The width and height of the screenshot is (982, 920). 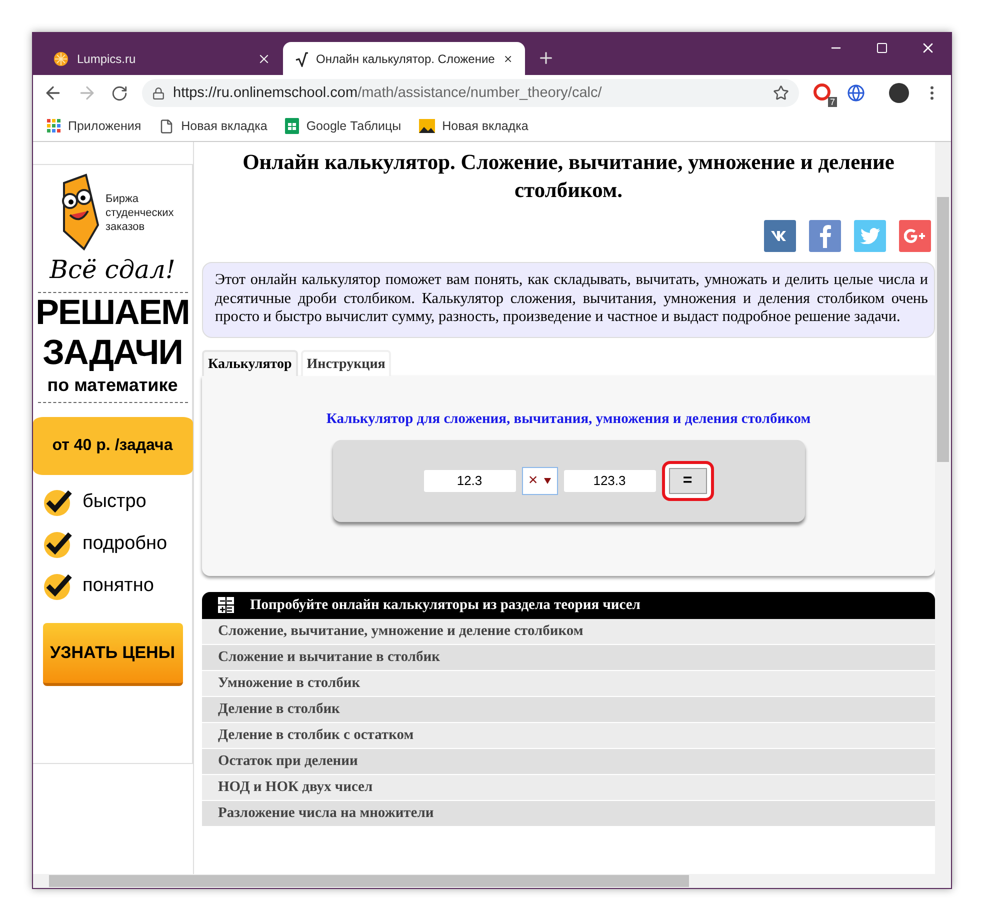 What do you see at coordinates (113, 313) in the screenshot?
I see `ad-headline: РЕШАЕМ` at bounding box center [113, 313].